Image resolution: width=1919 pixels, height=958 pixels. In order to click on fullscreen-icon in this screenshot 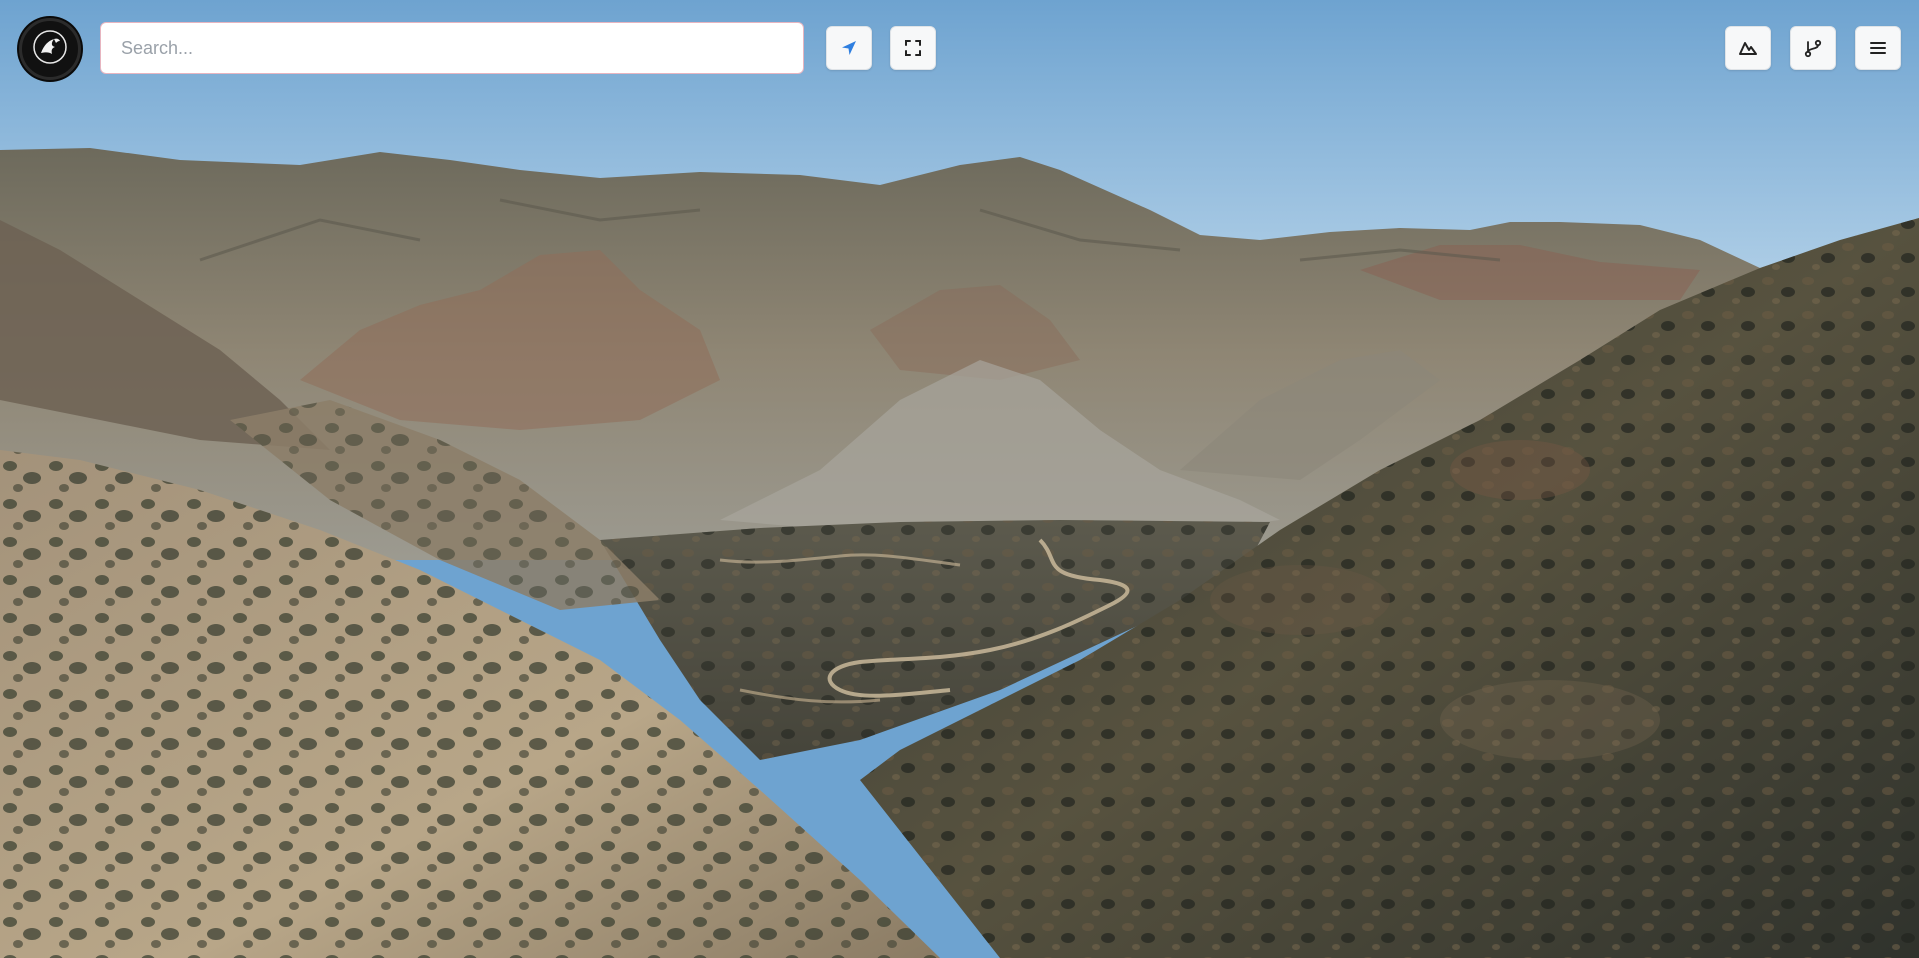, I will do `click(913, 48)`.